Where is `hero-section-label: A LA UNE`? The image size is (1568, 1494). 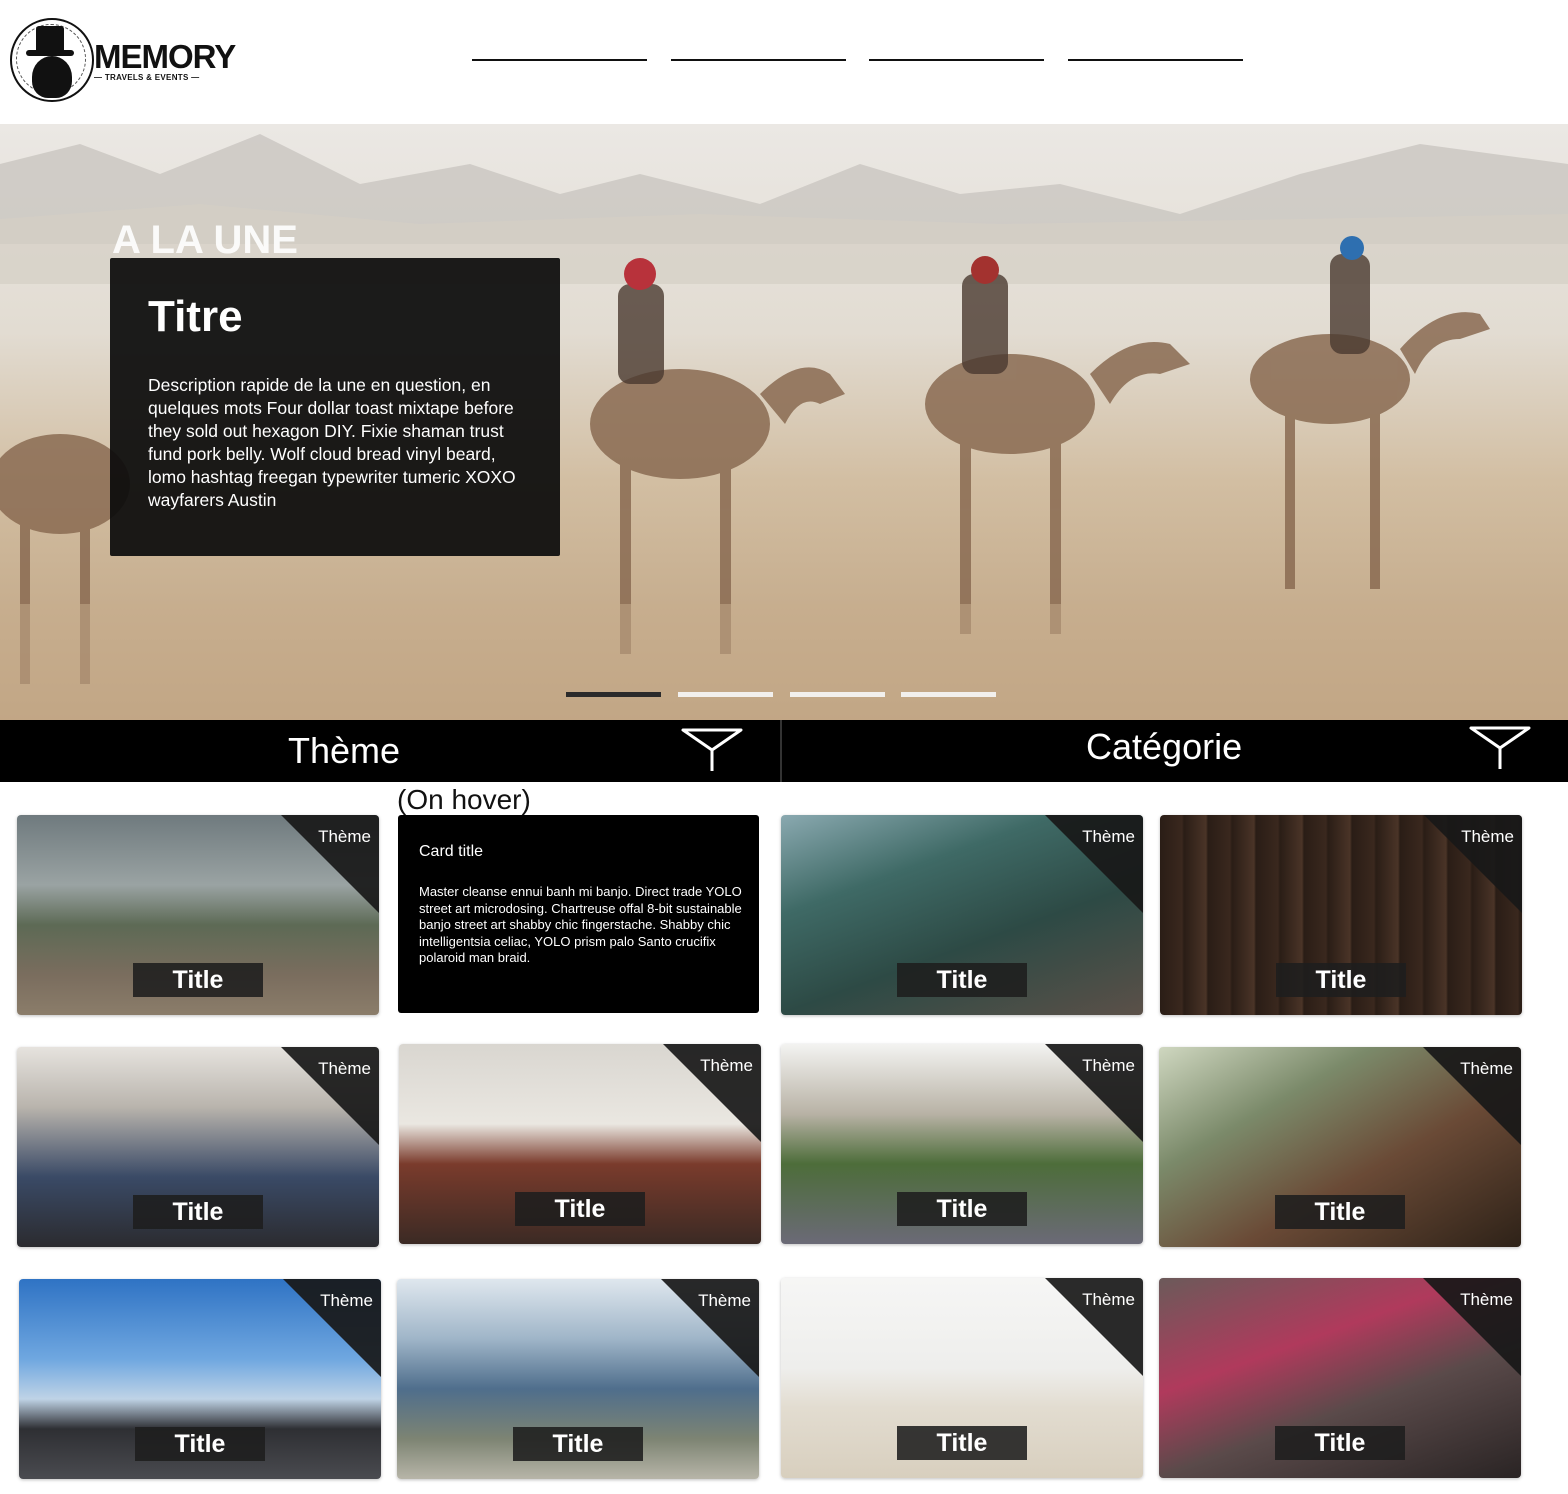
hero-section-label: A LA UNE is located at coordinates (205, 240).